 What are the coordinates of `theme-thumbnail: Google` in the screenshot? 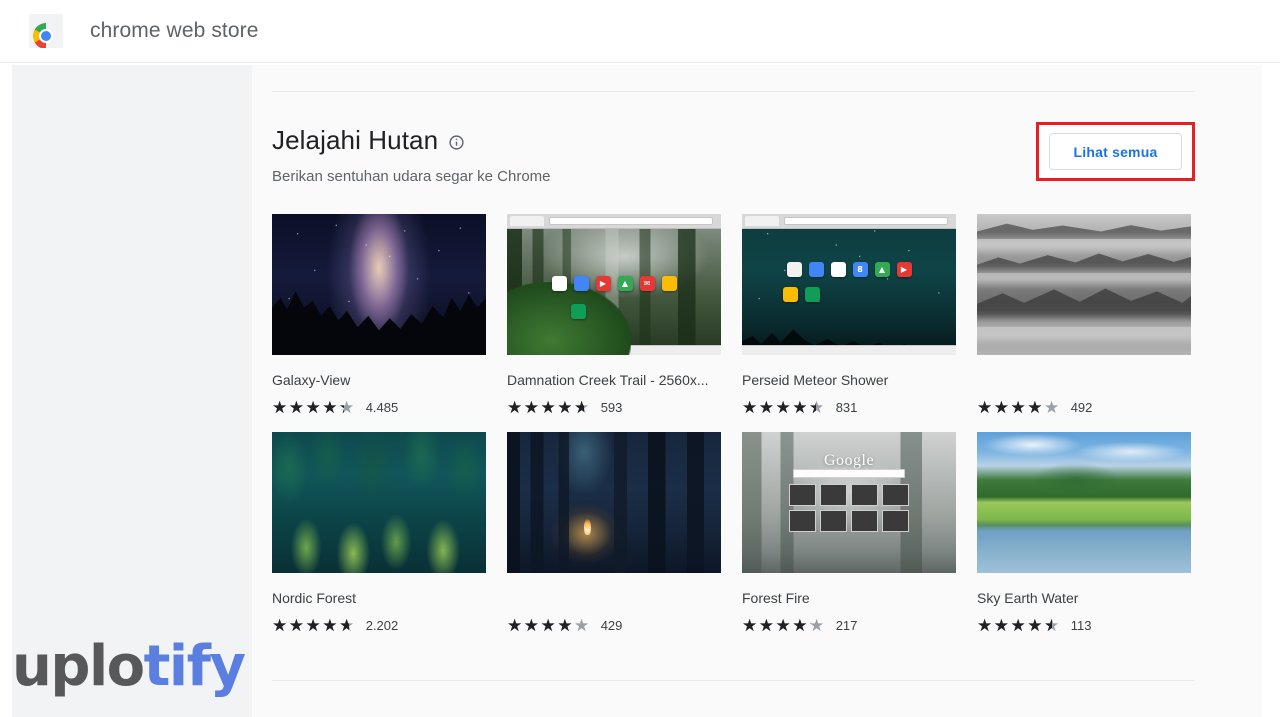 It's located at (849, 502).